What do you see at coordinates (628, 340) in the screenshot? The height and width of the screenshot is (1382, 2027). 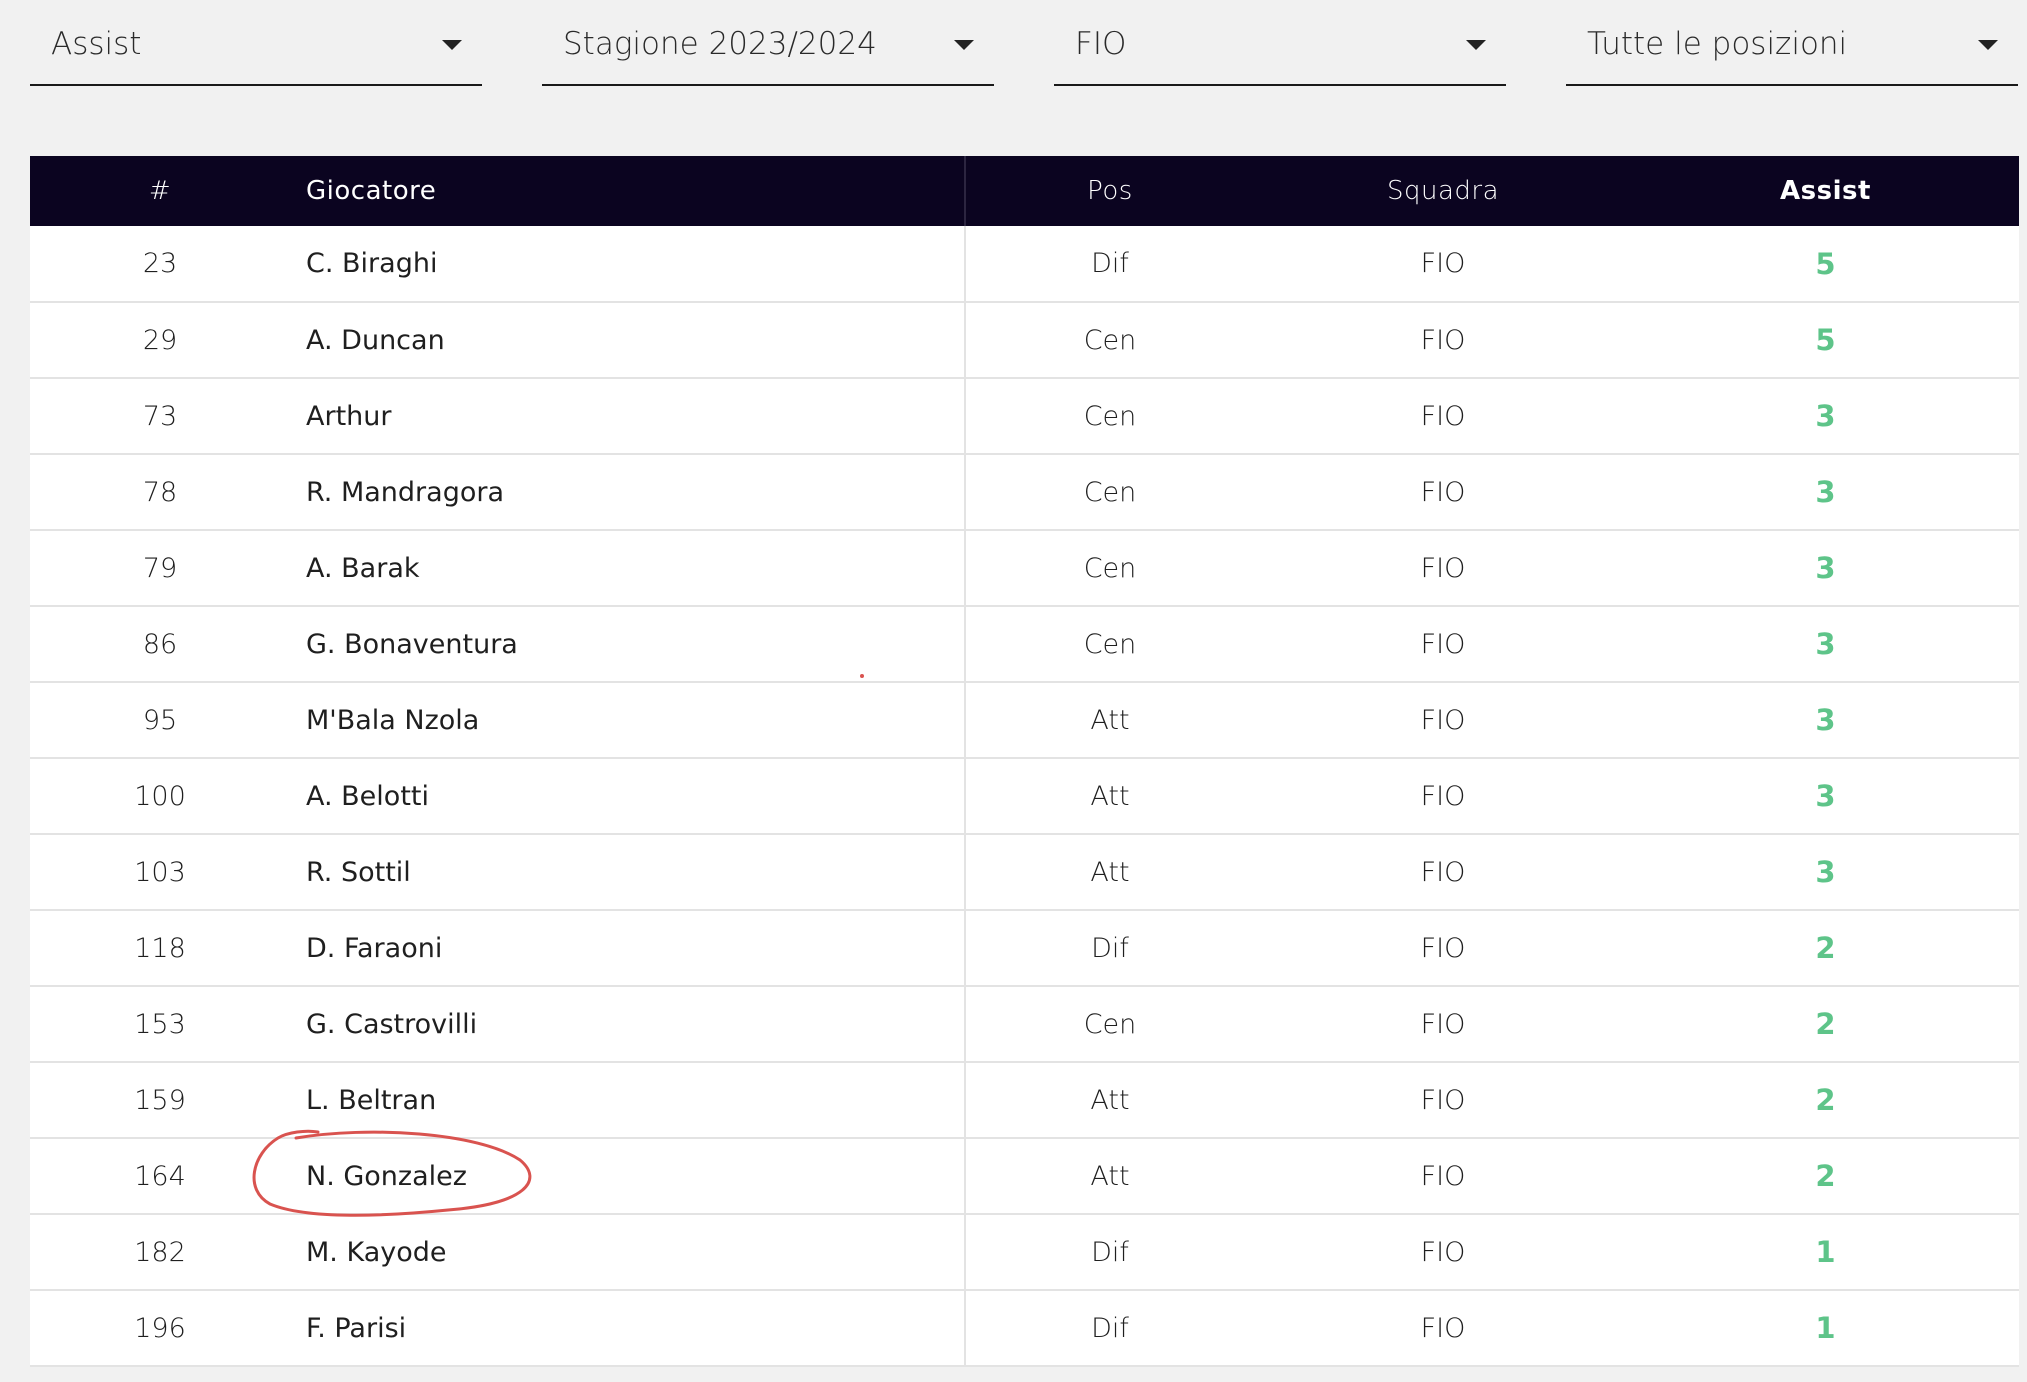 I see `player-name-cell: A. Duncan` at bounding box center [628, 340].